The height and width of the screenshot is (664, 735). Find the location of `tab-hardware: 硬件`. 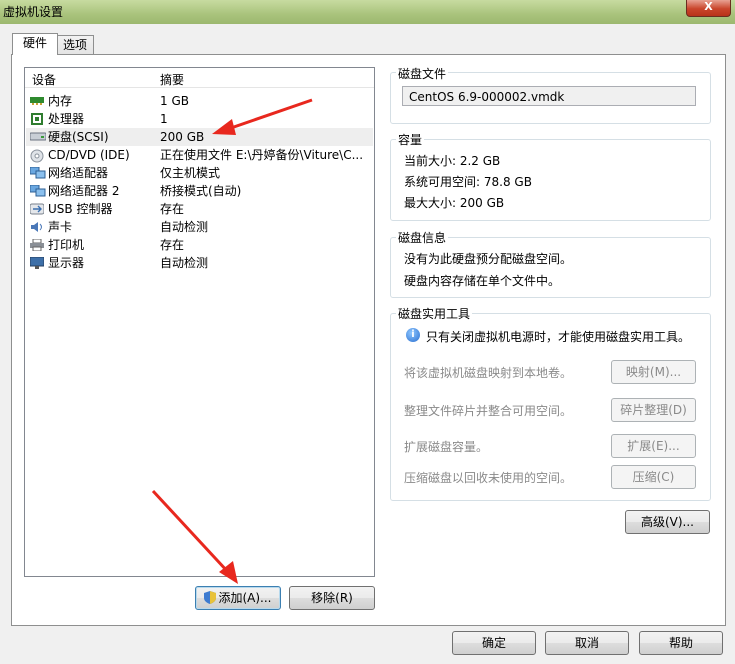

tab-hardware: 硬件 is located at coordinates (35, 44).